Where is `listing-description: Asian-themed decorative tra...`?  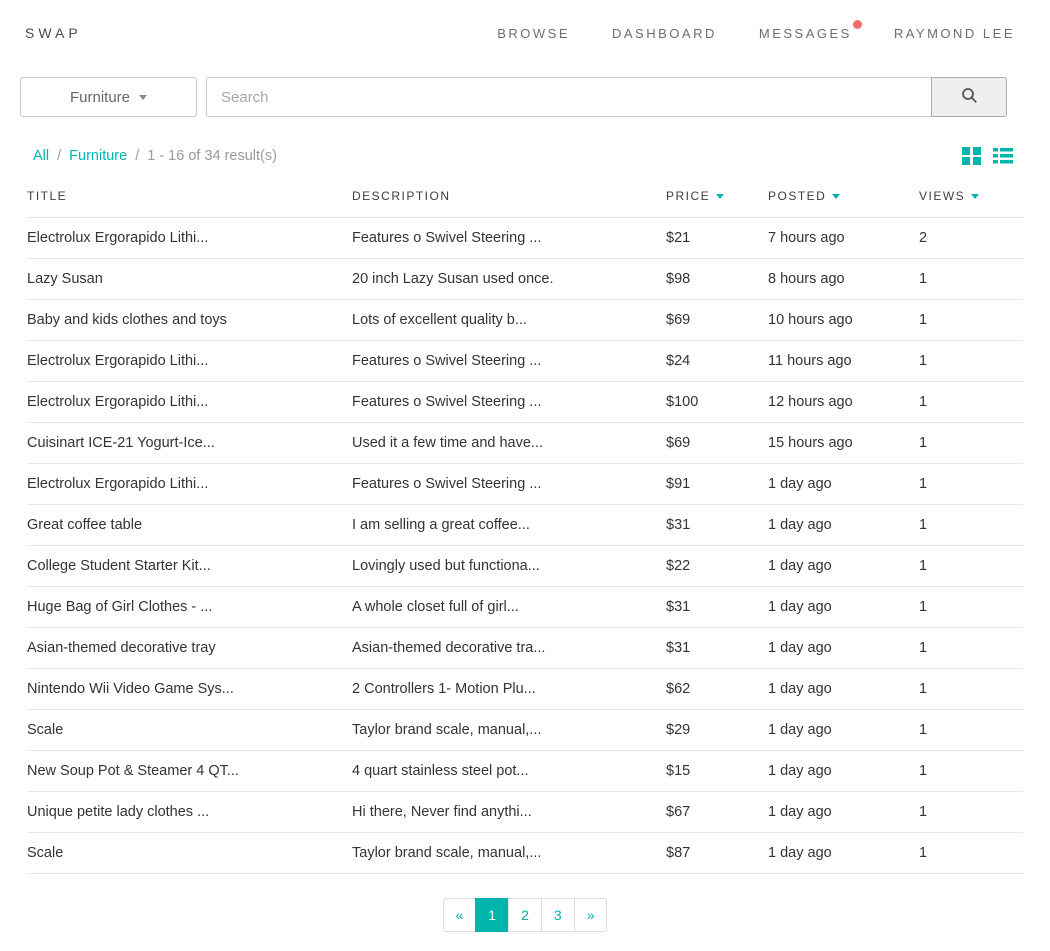 listing-description: Asian-themed decorative tra... is located at coordinates (509, 648).